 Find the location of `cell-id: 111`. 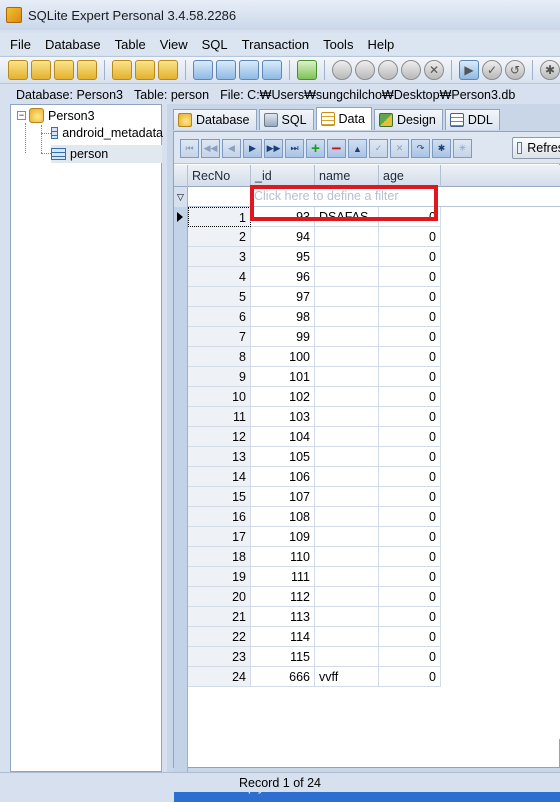

cell-id: 111 is located at coordinates (283, 577).